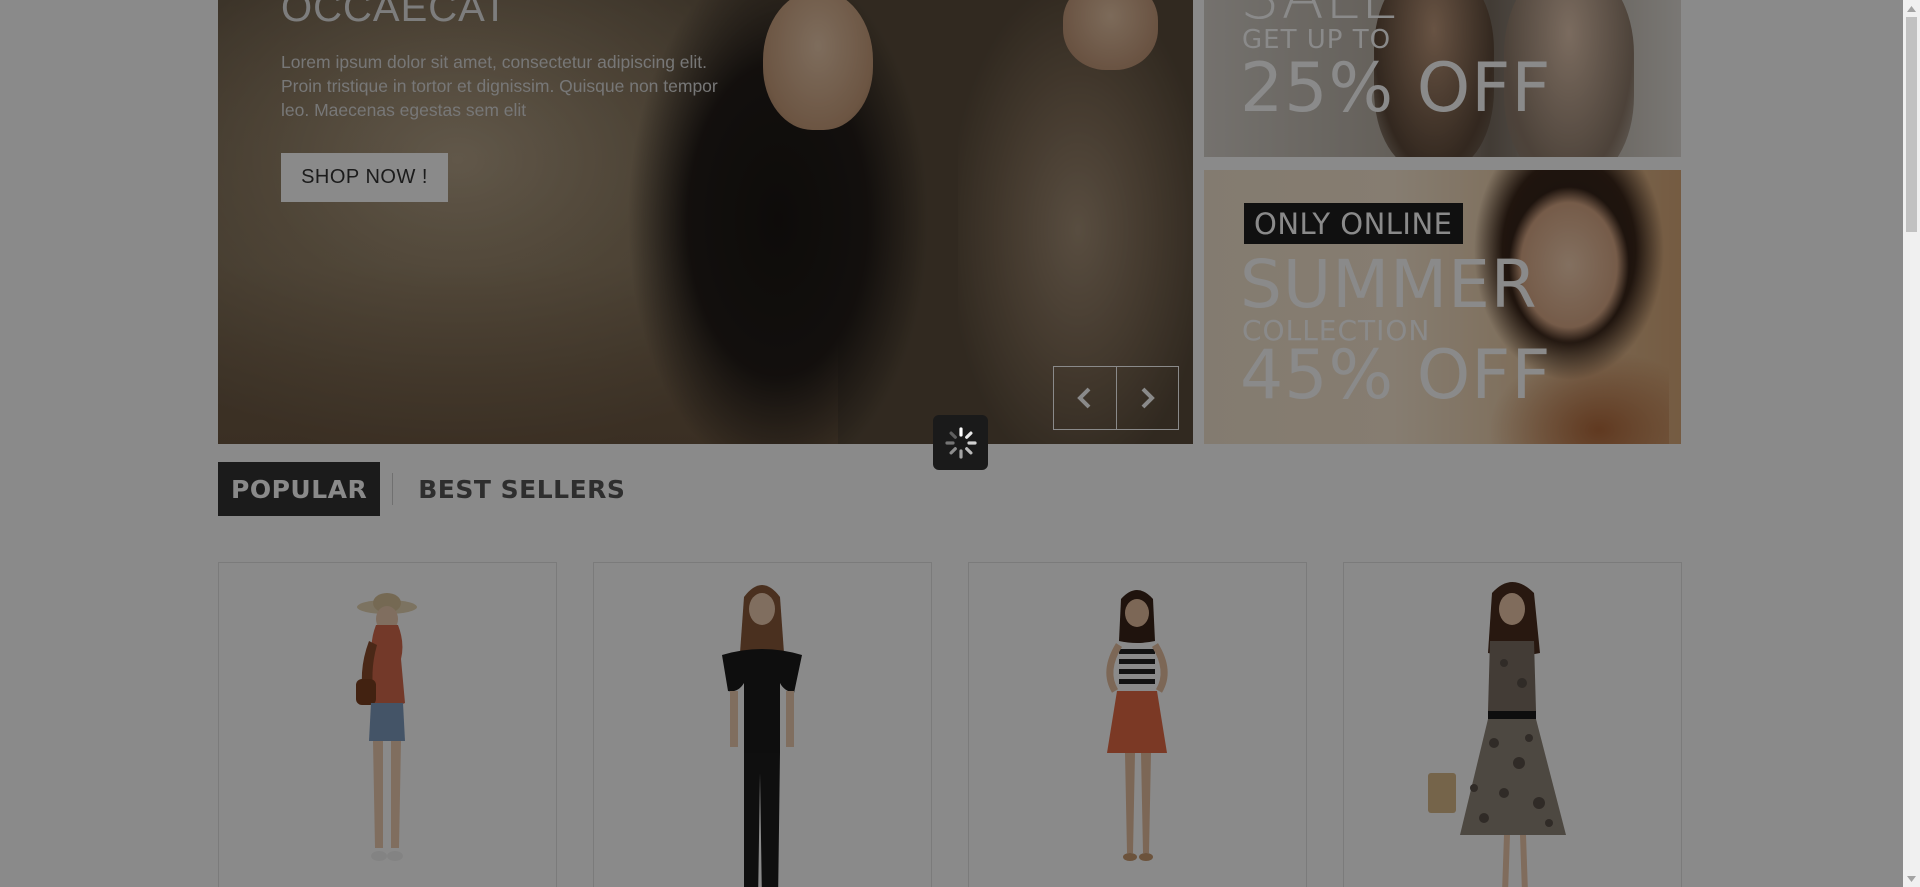 Image resolution: width=1920 pixels, height=887 pixels. I want to click on vertical-scrollbar, so click(1911, 443).